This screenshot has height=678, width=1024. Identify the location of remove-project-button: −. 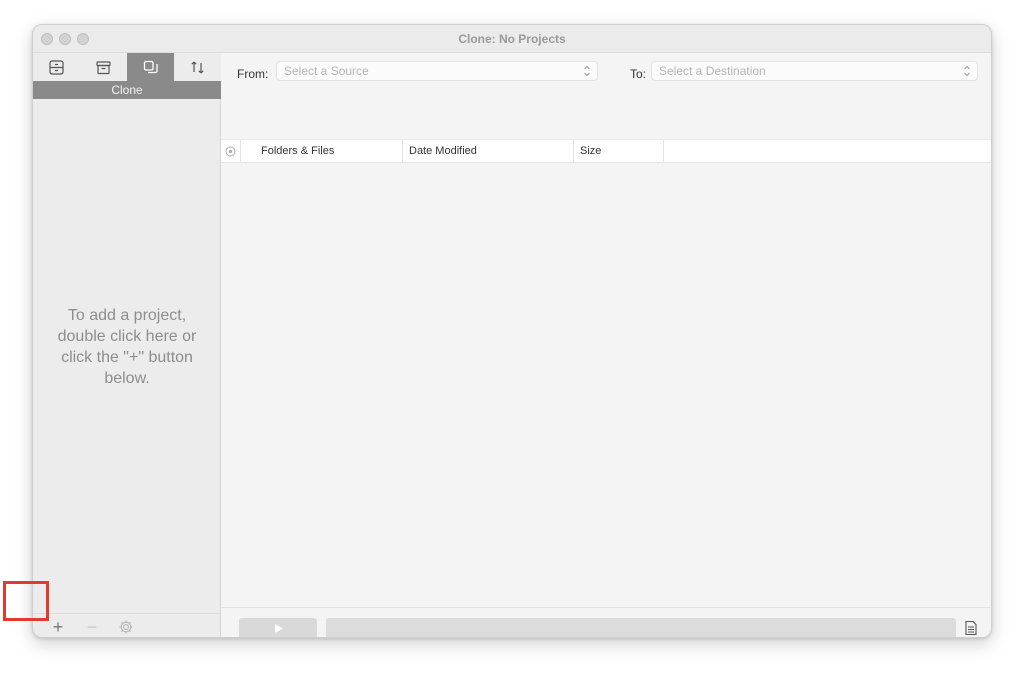
(92, 625).